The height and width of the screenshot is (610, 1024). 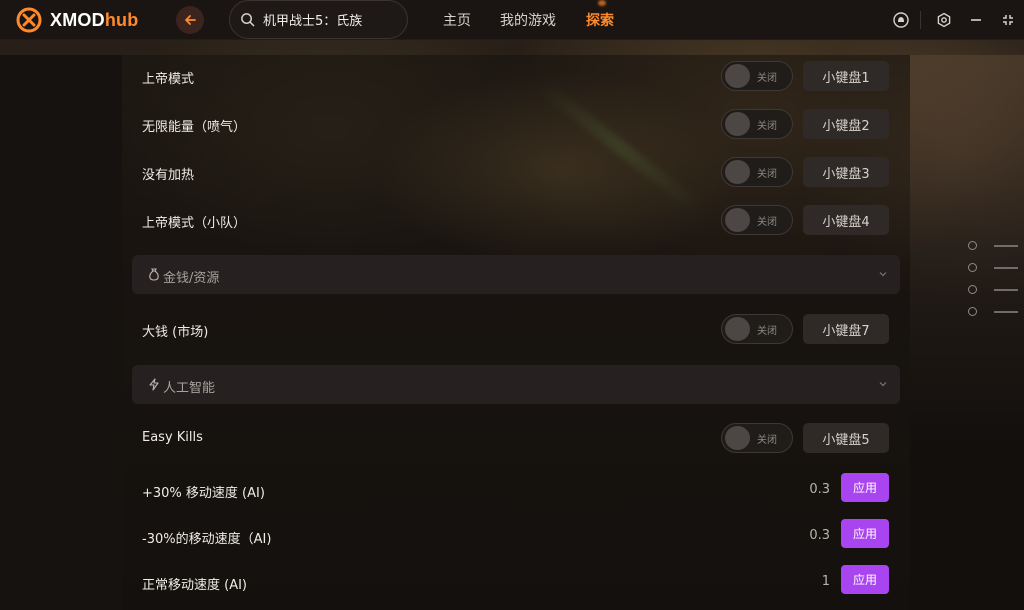 I want to click on back-button, so click(x=190, y=20).